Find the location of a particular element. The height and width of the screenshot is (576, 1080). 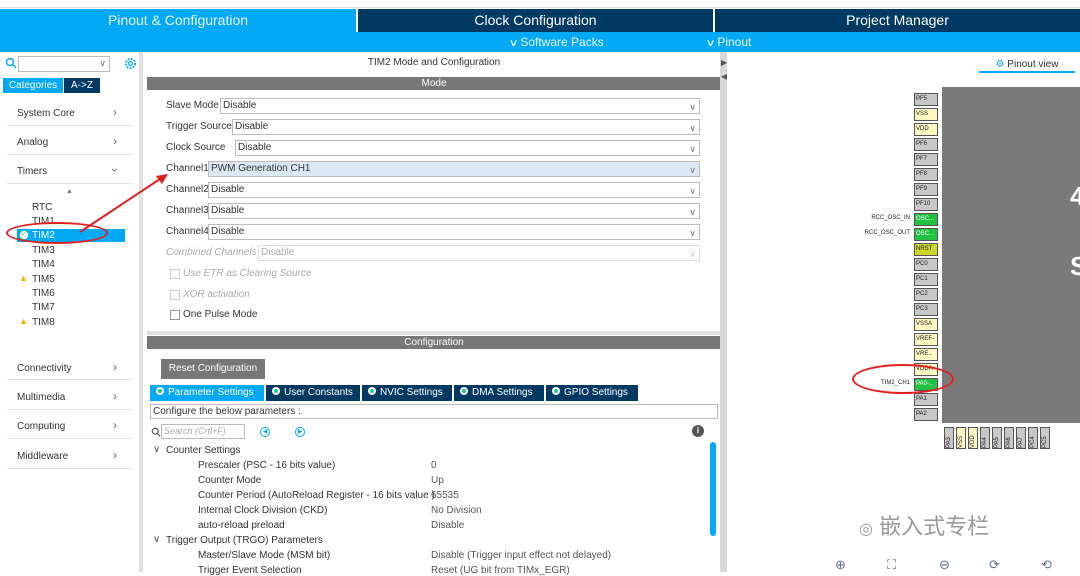

tab-pinout-configuration: Pinout & Configuration is located at coordinates (178, 20).